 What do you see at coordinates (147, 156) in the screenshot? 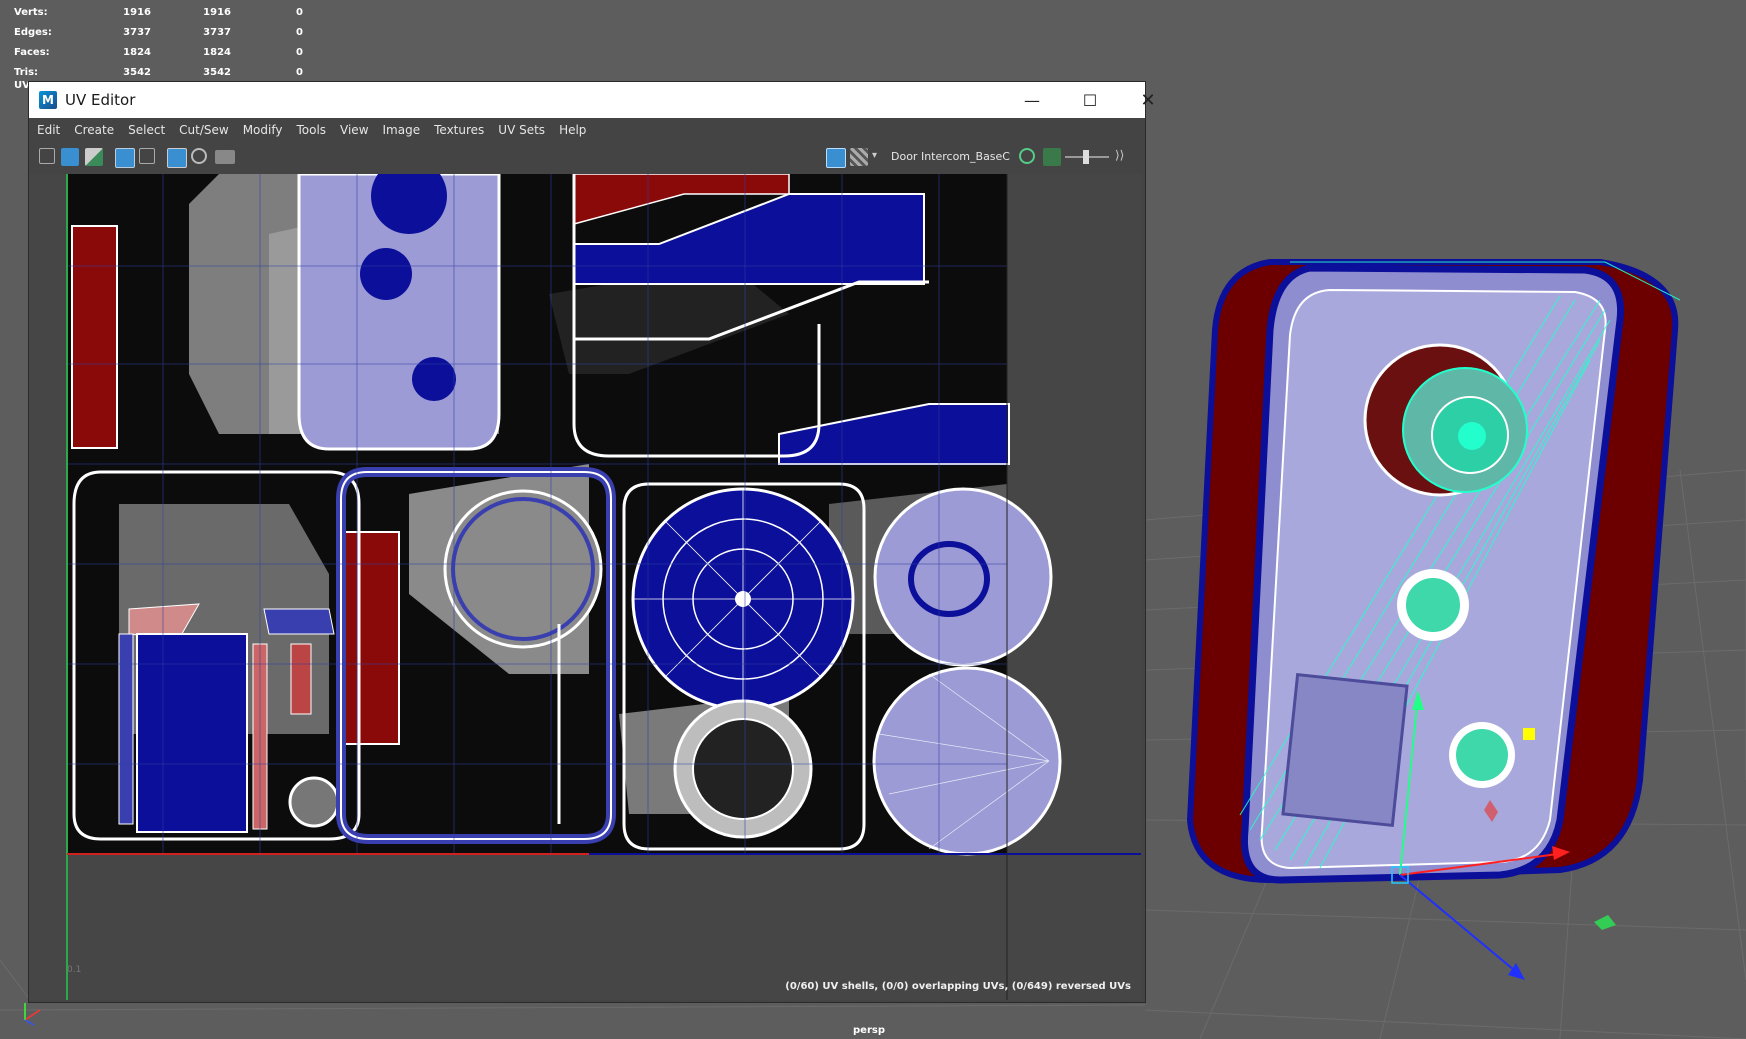
I see `dim-image-icon` at bounding box center [147, 156].